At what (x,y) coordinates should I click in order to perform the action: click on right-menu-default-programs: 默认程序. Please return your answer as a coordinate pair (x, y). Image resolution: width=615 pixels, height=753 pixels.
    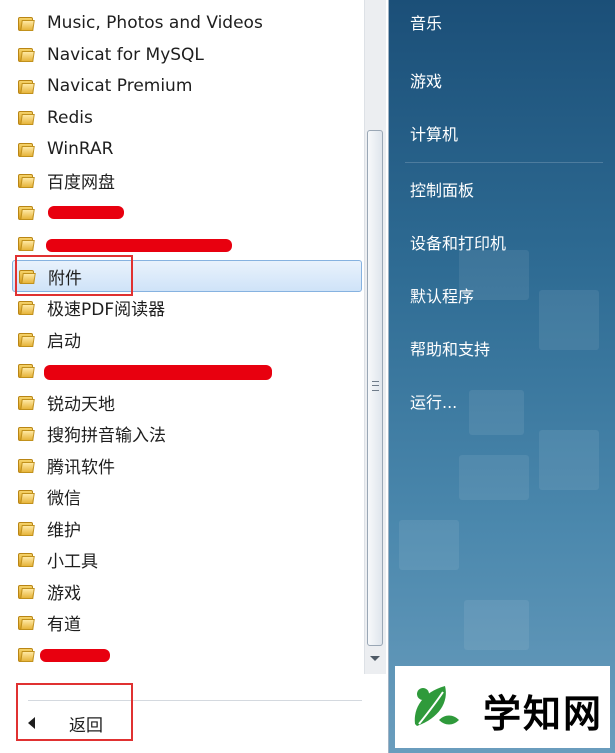
    Looking at the image, I should click on (442, 295).